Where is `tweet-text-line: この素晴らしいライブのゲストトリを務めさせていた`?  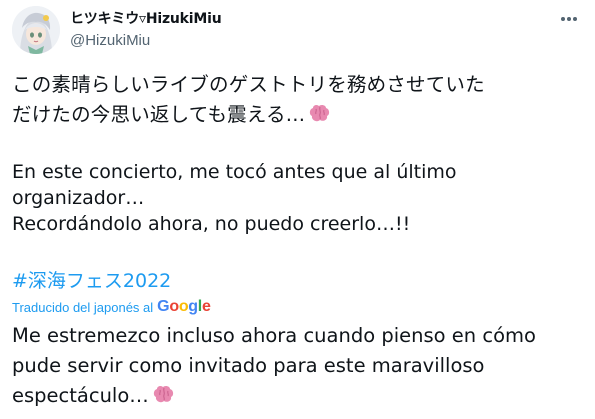 tweet-text-line: この素晴らしいライブのゲストトリを務めさせていた is located at coordinates (248, 84).